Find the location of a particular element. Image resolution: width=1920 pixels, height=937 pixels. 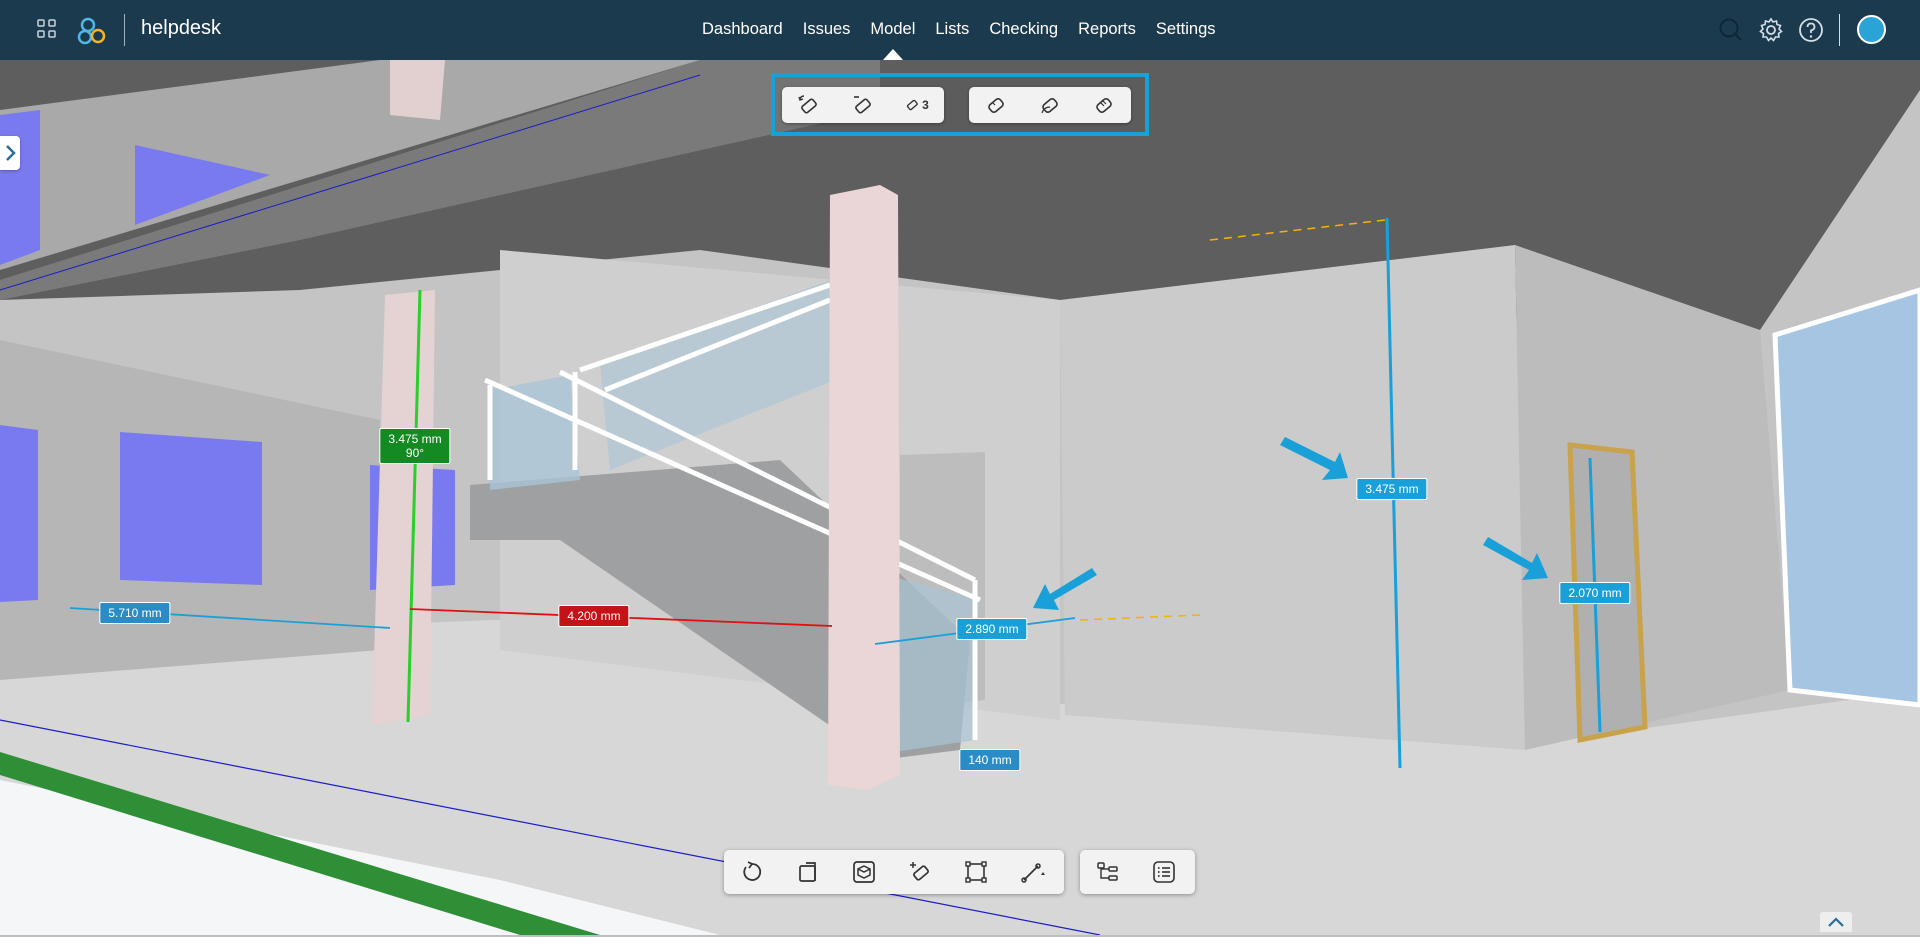

search-icon is located at coordinates (1731, 30).